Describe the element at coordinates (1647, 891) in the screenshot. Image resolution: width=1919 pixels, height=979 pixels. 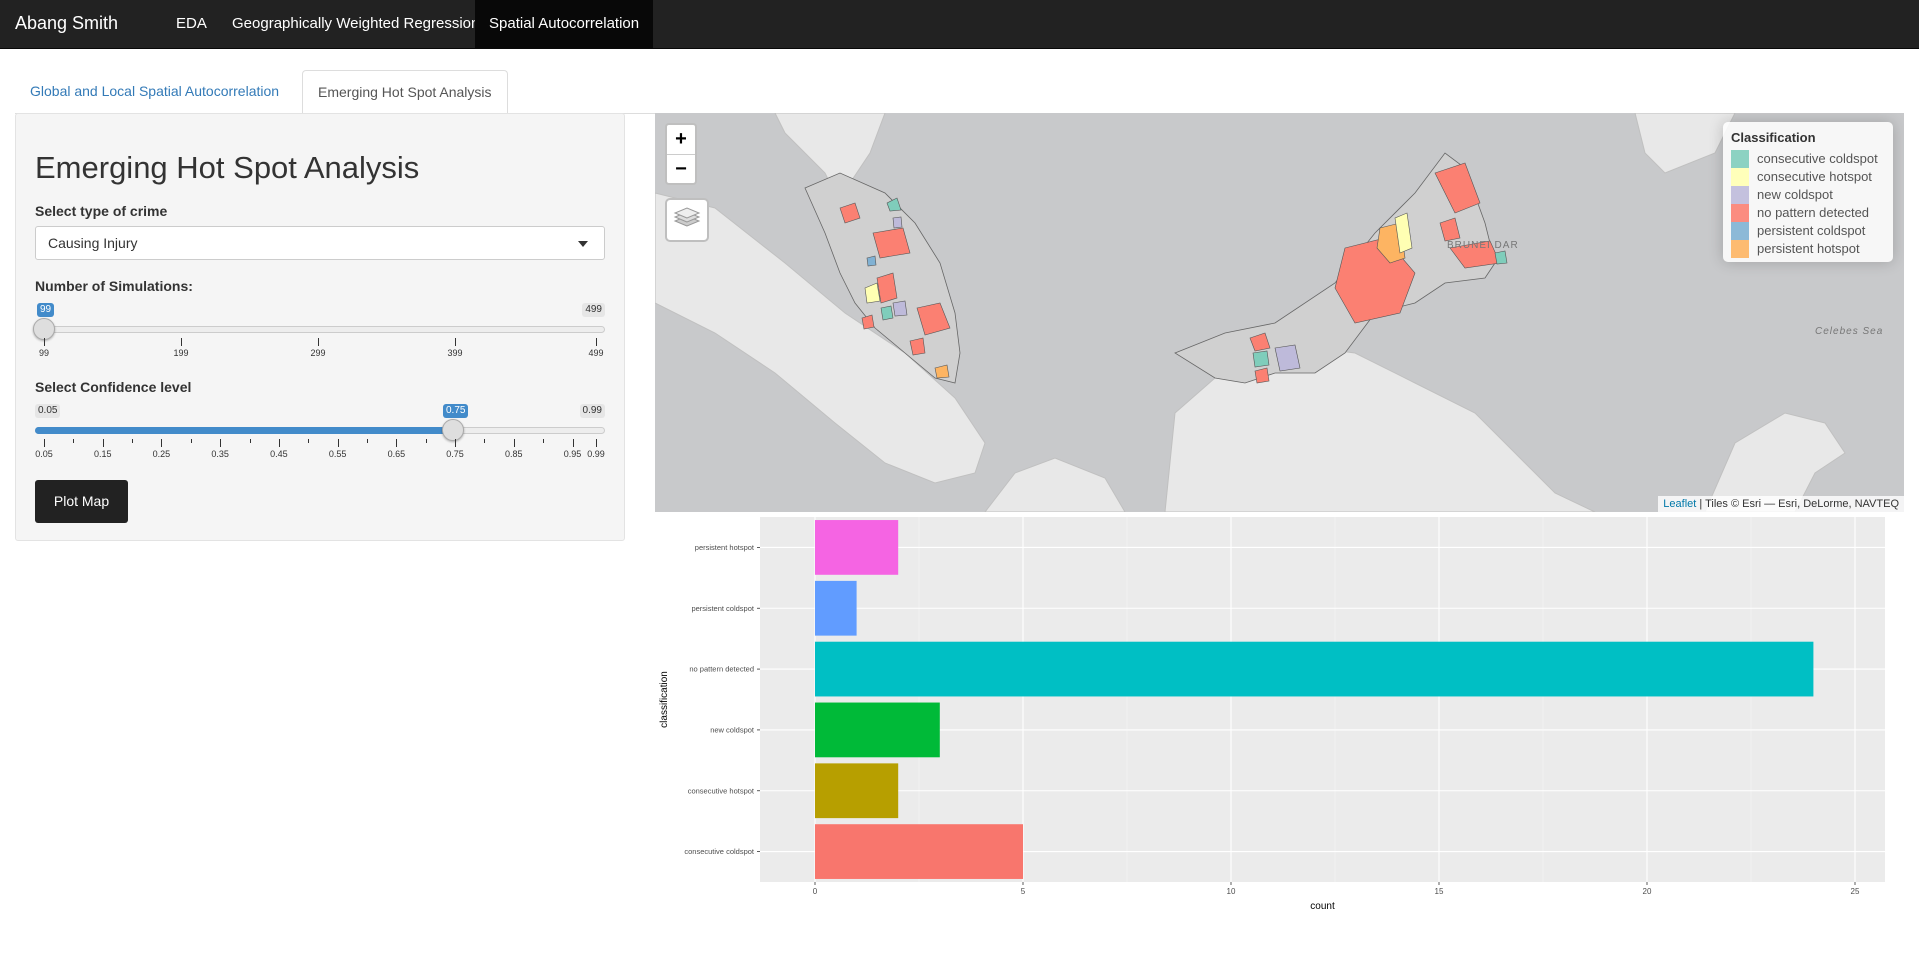
I see `x-tick-label: 20` at that location.